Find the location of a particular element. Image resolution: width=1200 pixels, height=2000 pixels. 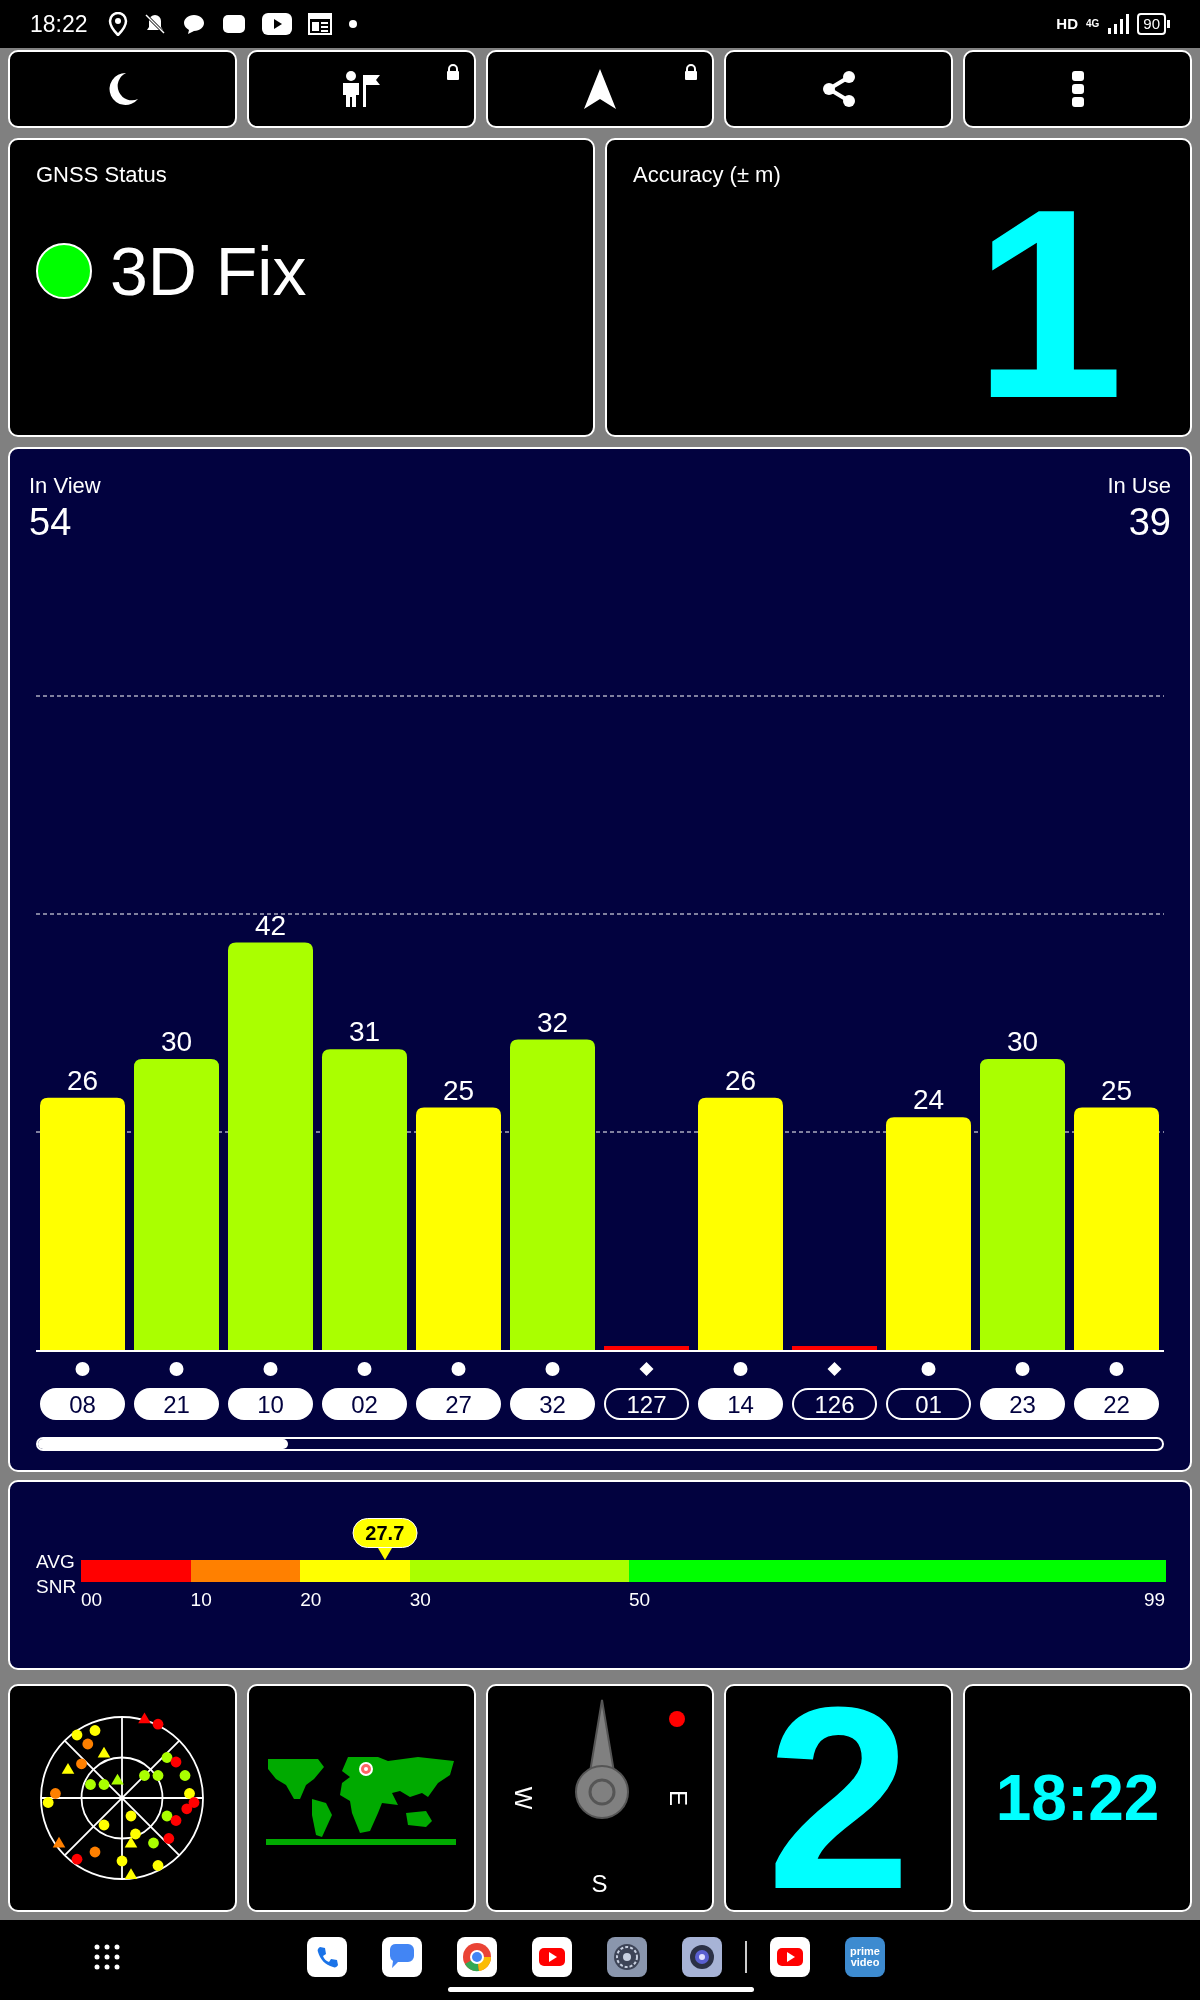

clock-time: 18:22 is located at coordinates (1077, 1798).